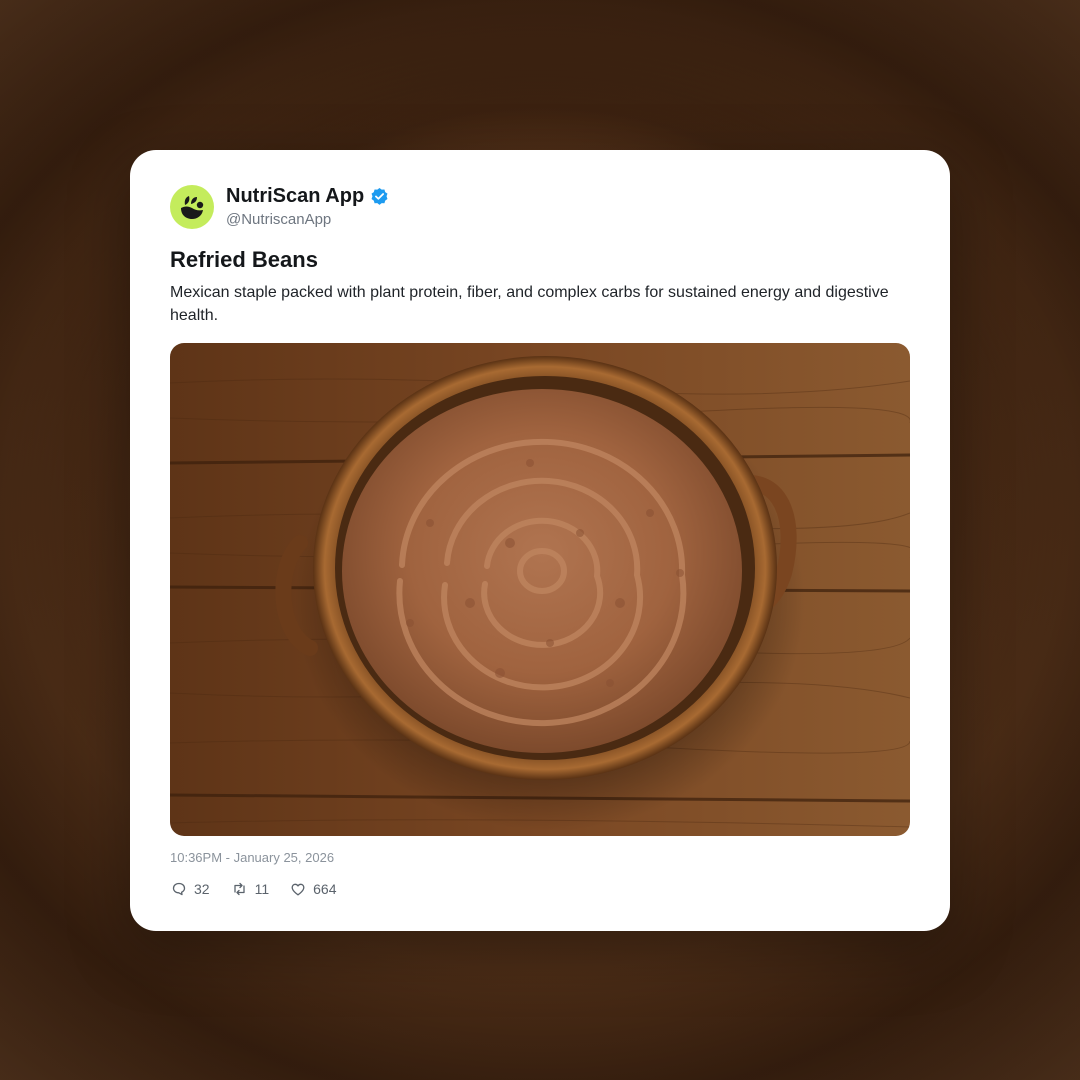 The height and width of the screenshot is (1080, 1080). I want to click on retweet-button: 11, so click(251, 889).